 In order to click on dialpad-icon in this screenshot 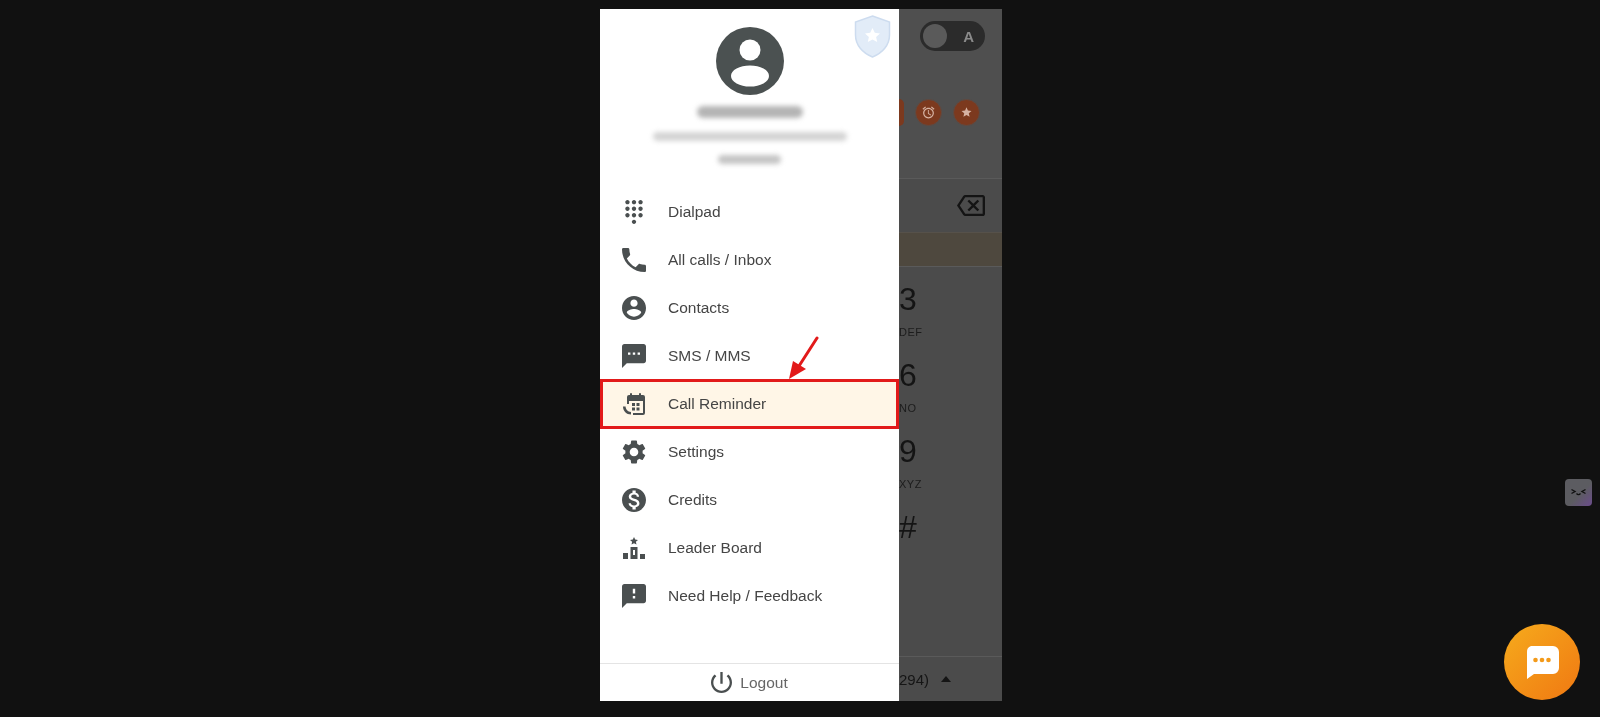, I will do `click(634, 212)`.